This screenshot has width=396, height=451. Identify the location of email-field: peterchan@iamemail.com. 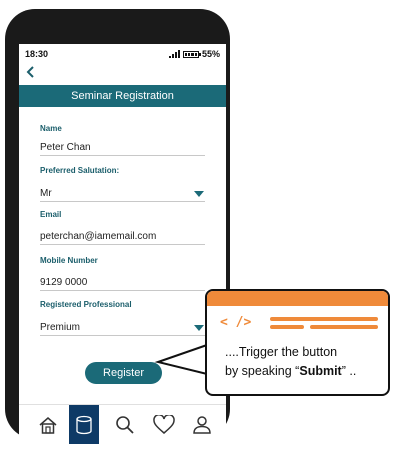
(122, 237).